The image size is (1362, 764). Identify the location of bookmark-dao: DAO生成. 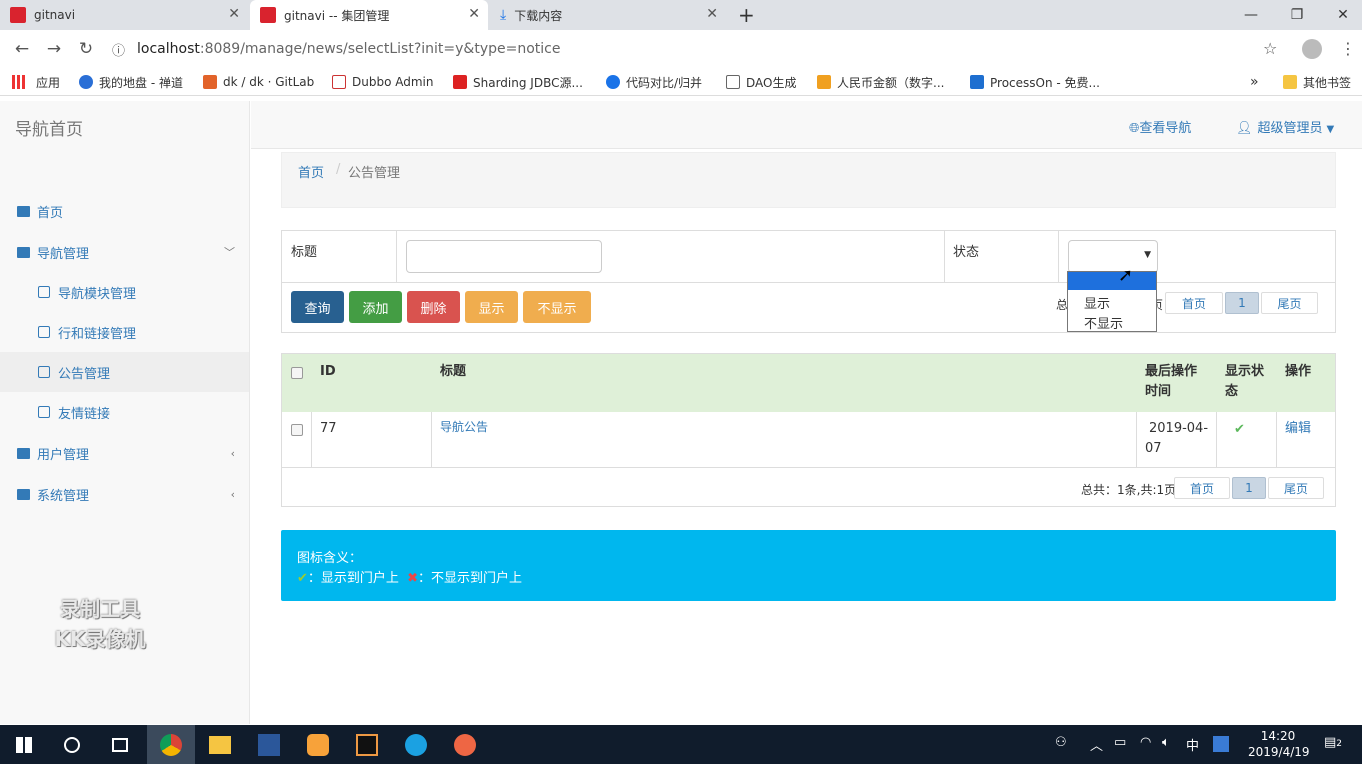
(761, 82).